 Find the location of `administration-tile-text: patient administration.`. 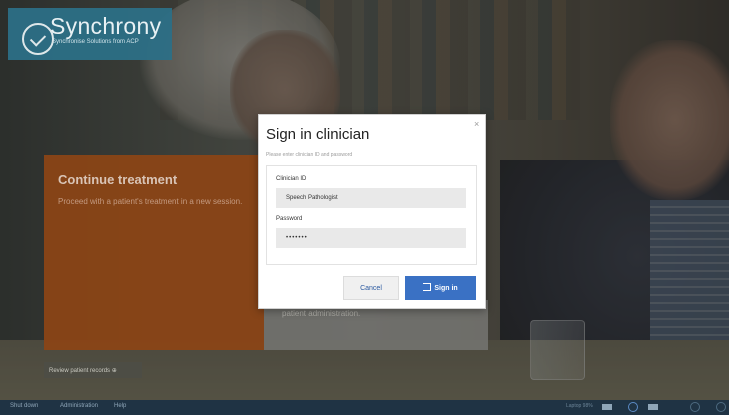

administration-tile-text: patient administration. is located at coordinates (321, 313).